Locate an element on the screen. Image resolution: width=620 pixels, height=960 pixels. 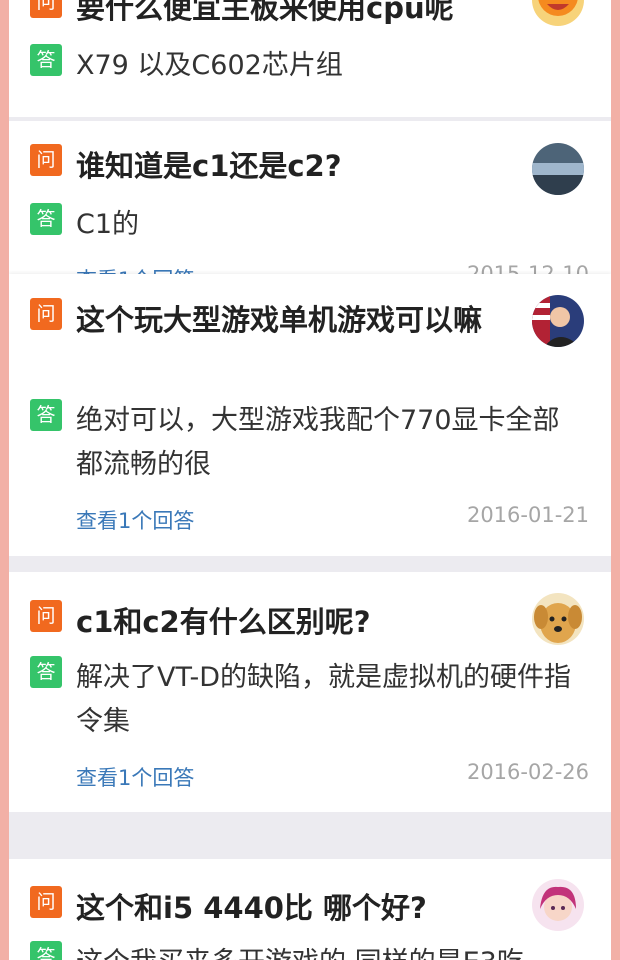
answer-text: 解决了VT-D的缺陷，就是虚拟机的硬件指令集 is located at coordinates (331, 700).